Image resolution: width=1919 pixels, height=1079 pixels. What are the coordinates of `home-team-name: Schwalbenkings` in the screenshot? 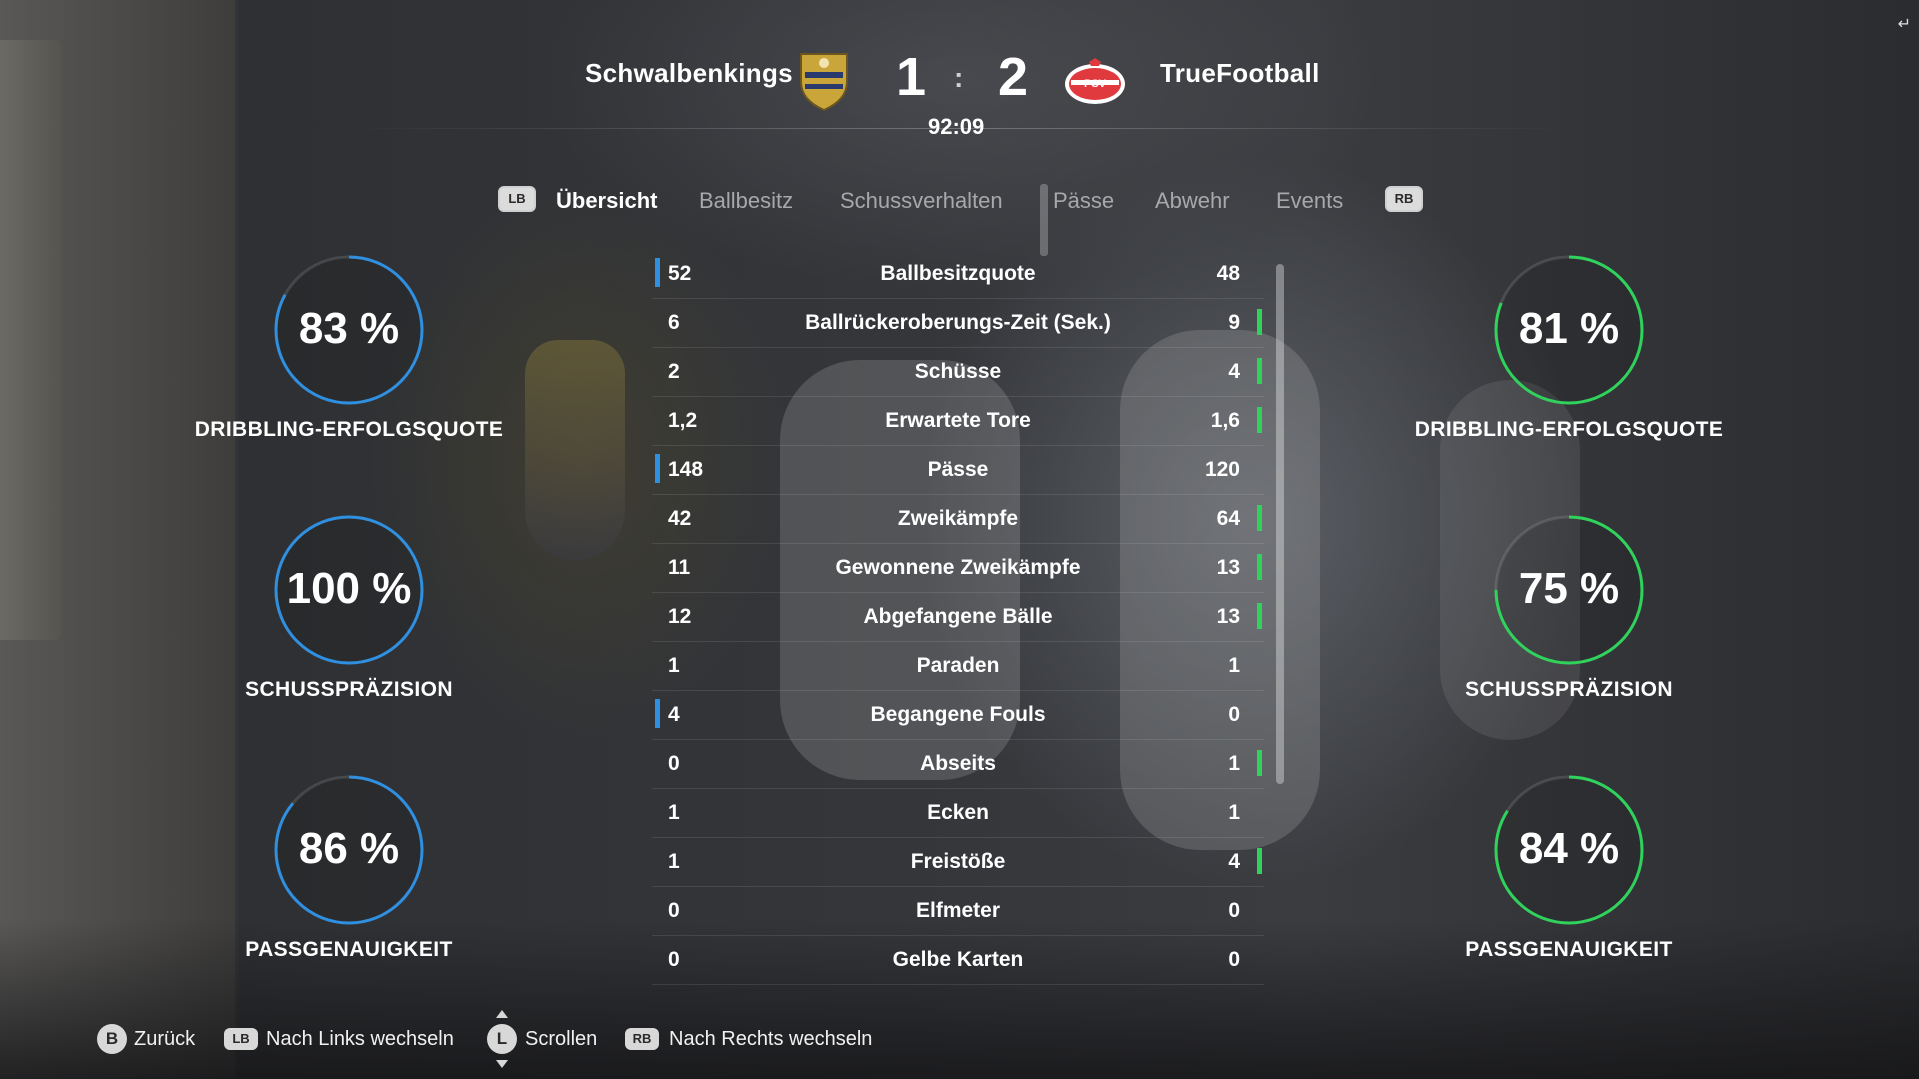 It's located at (689, 73).